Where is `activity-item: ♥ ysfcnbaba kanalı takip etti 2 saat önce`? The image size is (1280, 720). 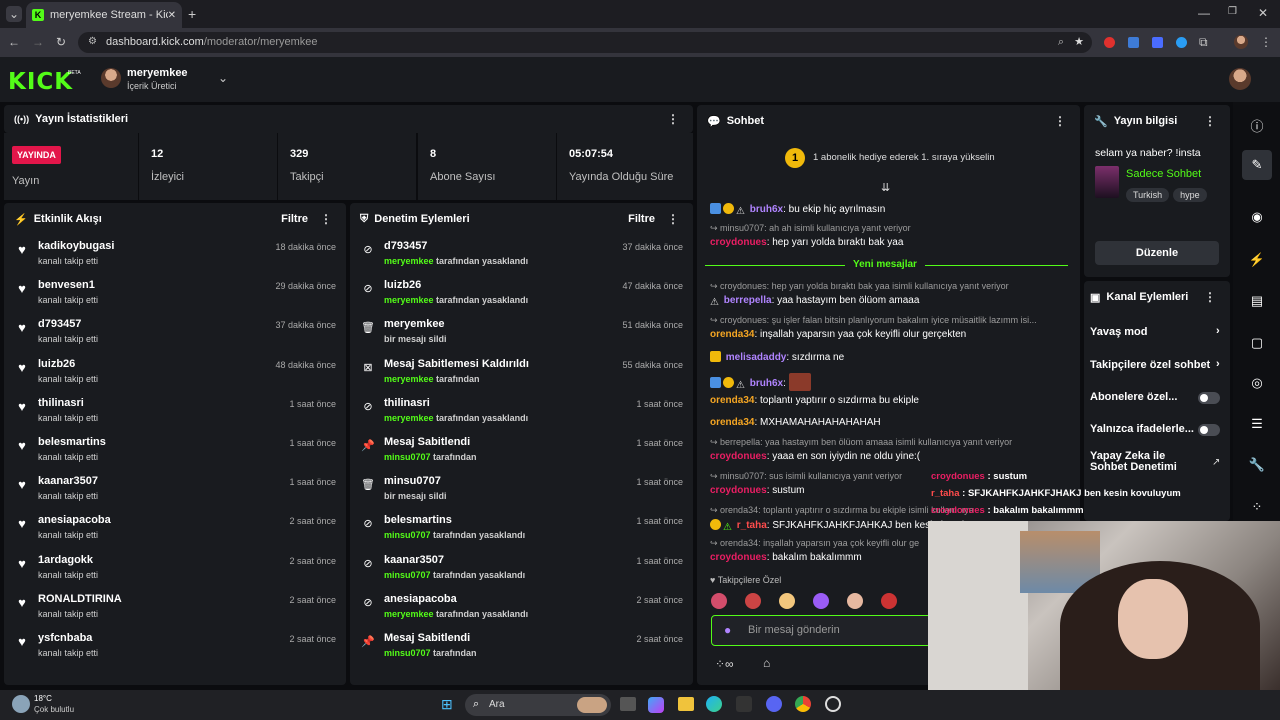 activity-item: ♥ ysfcnbaba kanalı takip etti 2 saat önce is located at coordinates (175, 646).